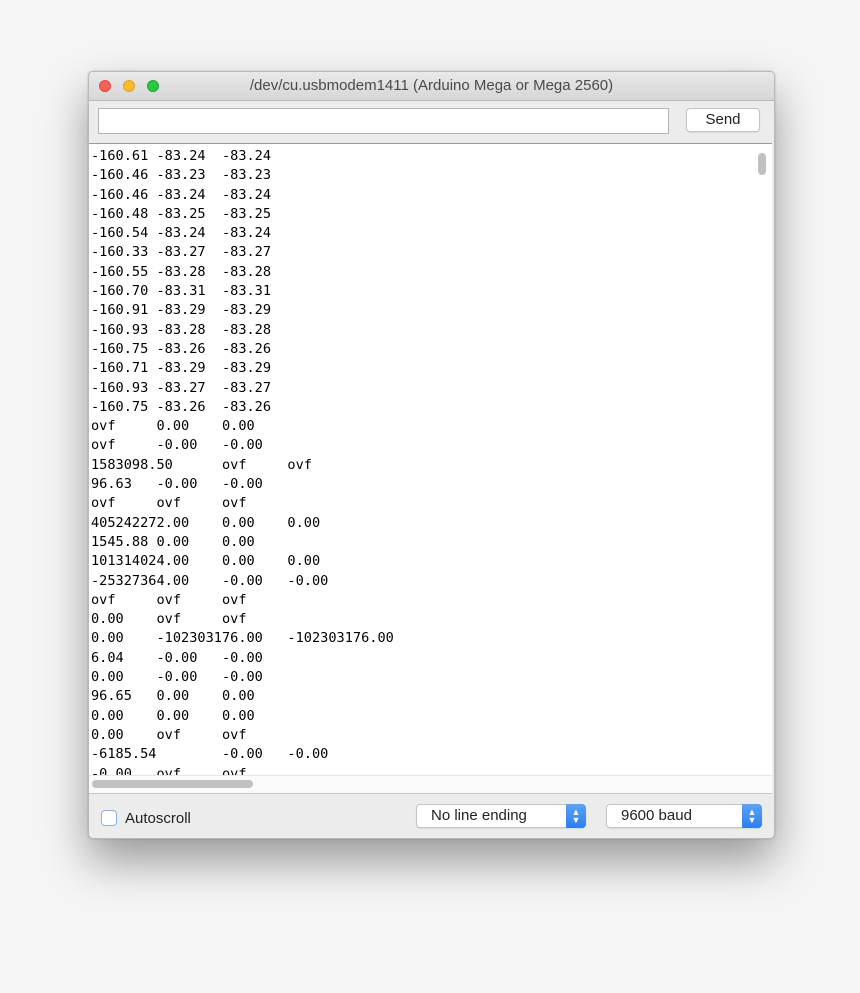 The width and height of the screenshot is (860, 993). What do you see at coordinates (210, 580) in the screenshot?
I see `serial-output-line: -25327364.00 -0.00 -0.00` at bounding box center [210, 580].